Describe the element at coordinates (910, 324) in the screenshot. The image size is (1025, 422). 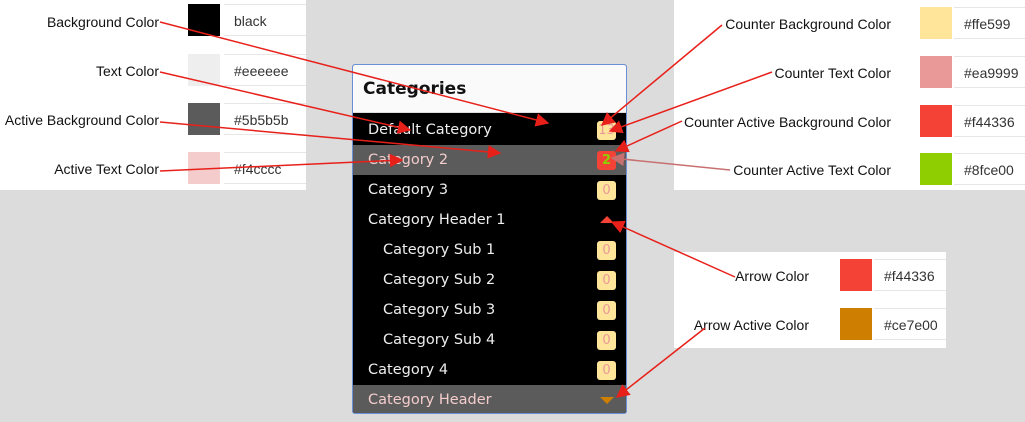
I see `color-value: #ce7e00` at that location.